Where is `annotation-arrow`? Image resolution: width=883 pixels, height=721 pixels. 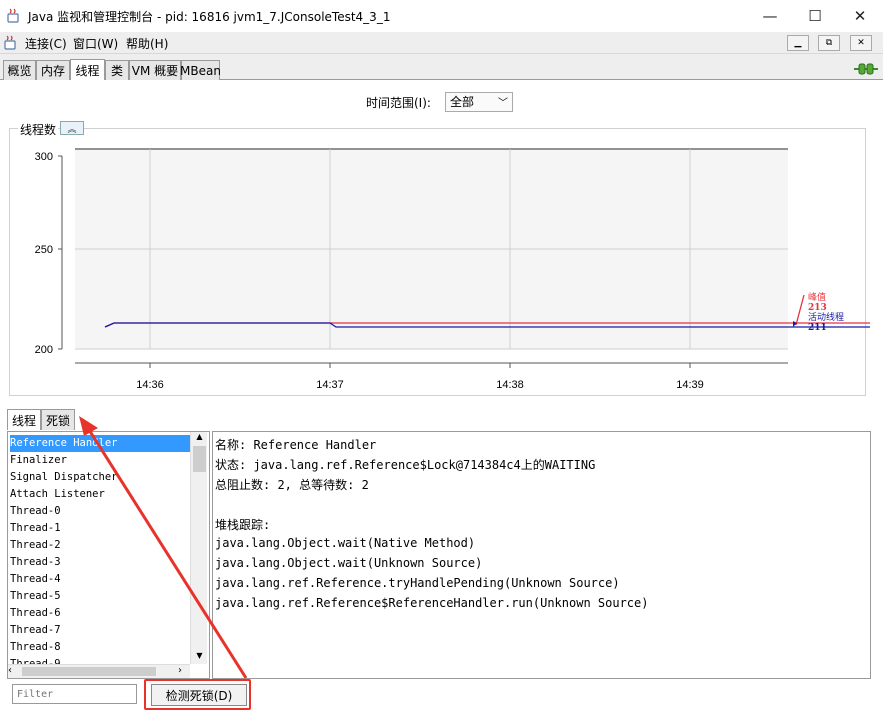
annotation-arrow is located at coordinates (163, 547).